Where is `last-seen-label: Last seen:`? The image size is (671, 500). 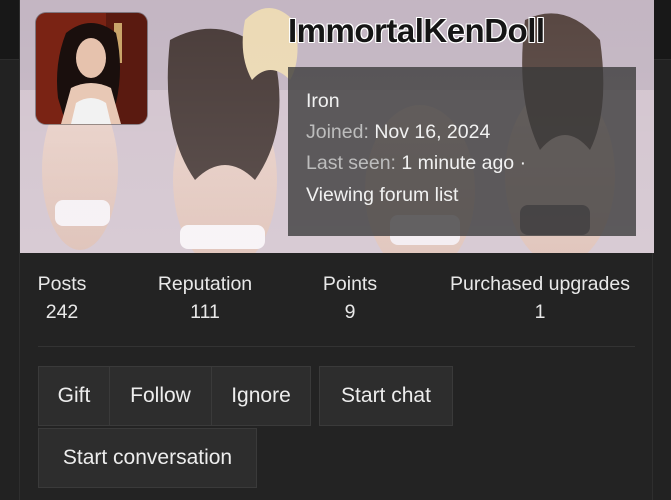 last-seen-label: Last seen: is located at coordinates (351, 163).